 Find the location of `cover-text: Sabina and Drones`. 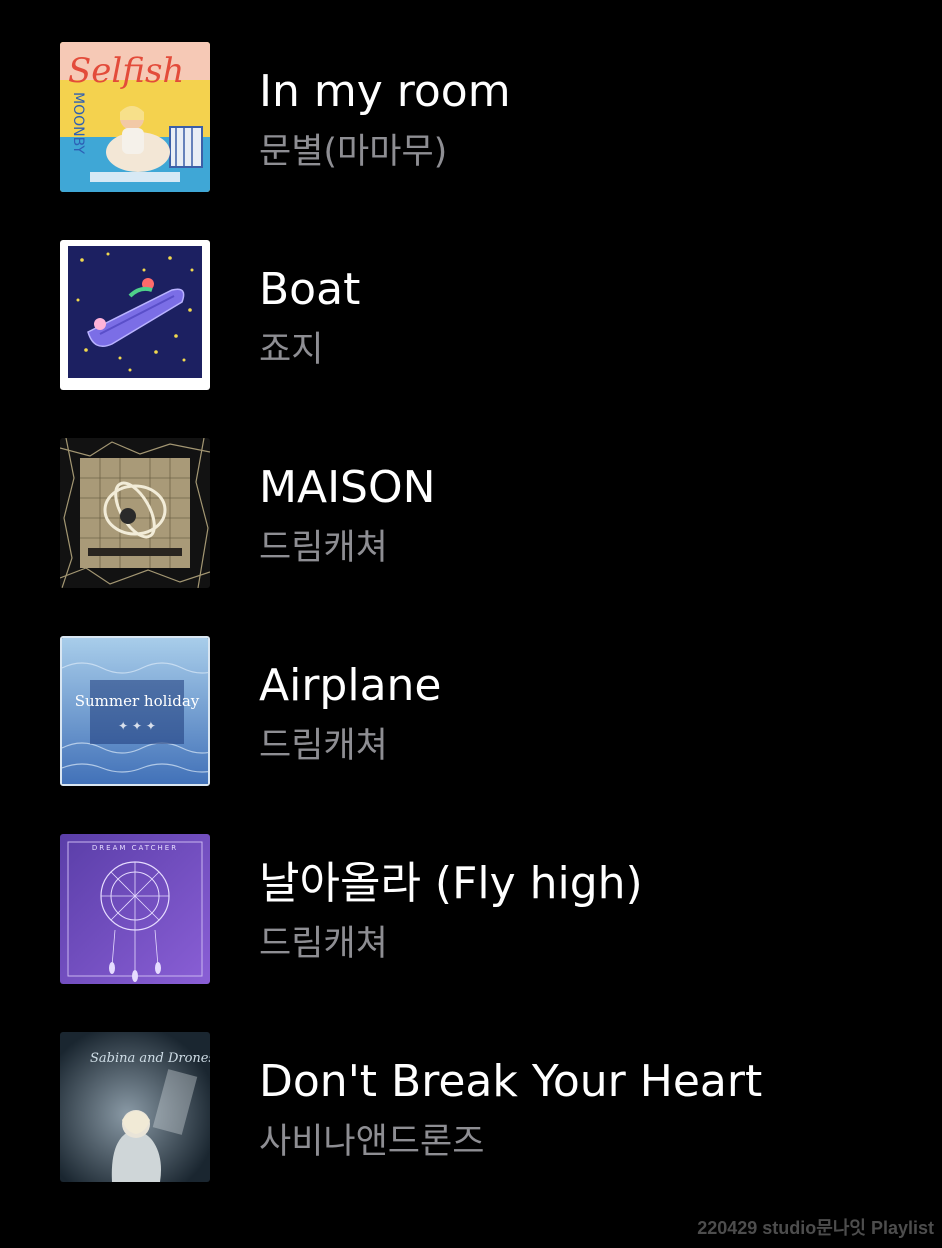

cover-text: Sabina and Drones is located at coordinates (150, 1058).